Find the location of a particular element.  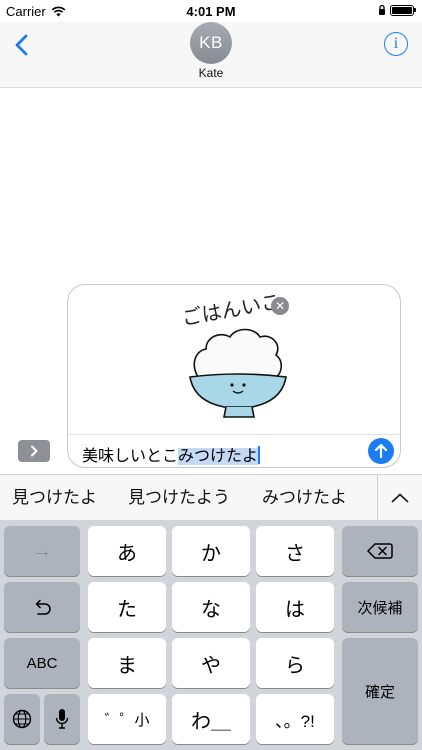

candidate-item: 見つけたよう is located at coordinates (179, 498).